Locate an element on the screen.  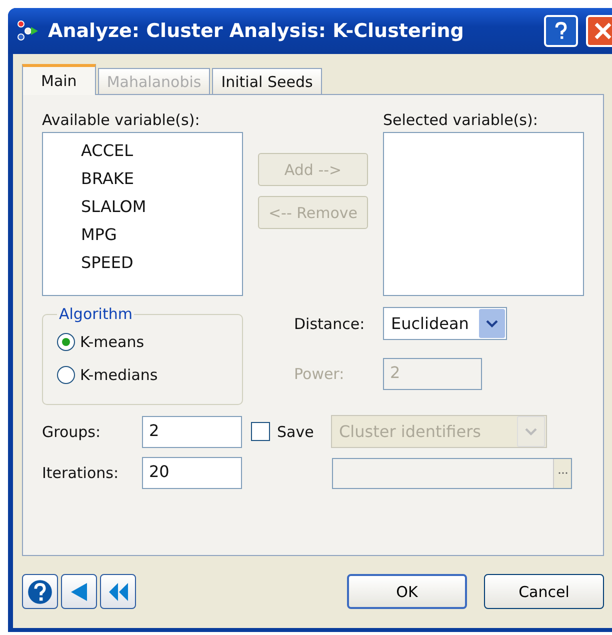
first-button is located at coordinates (118, 591).